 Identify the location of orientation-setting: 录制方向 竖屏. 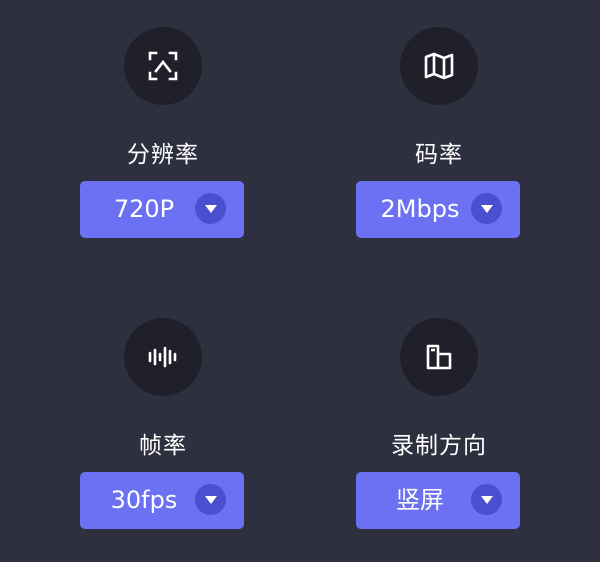
(439, 428).